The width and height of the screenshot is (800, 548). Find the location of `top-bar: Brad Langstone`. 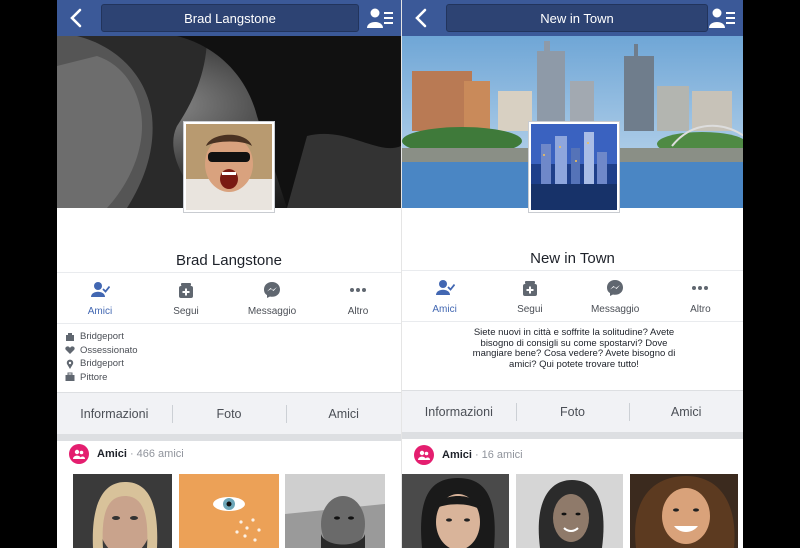

top-bar: Brad Langstone is located at coordinates (229, 18).